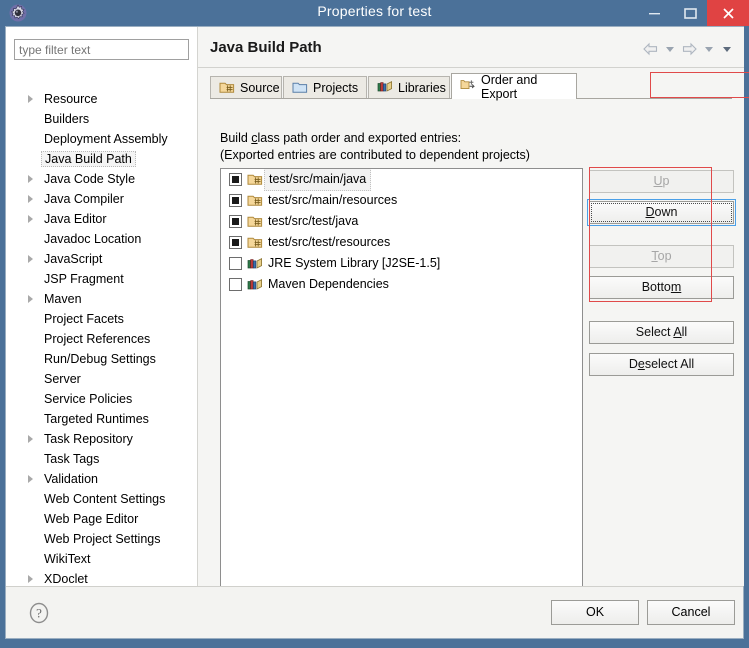 This screenshot has height=648, width=749. What do you see at coordinates (328, 284) in the screenshot?
I see `entry-label: Maven Dependencies` at bounding box center [328, 284].